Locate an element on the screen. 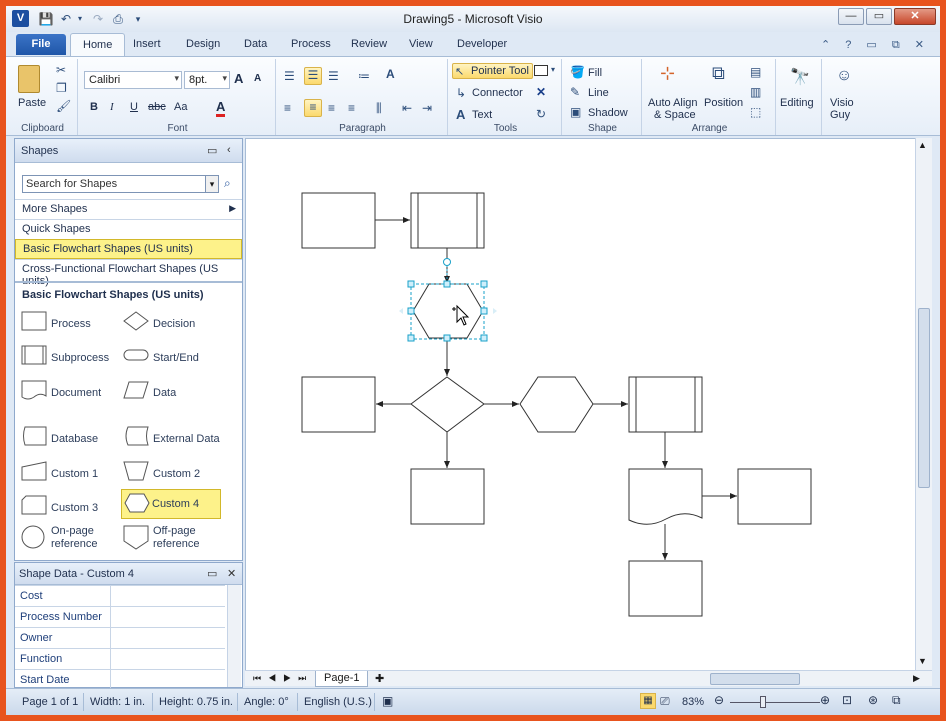  line-button: Line is located at coordinates (598, 93).